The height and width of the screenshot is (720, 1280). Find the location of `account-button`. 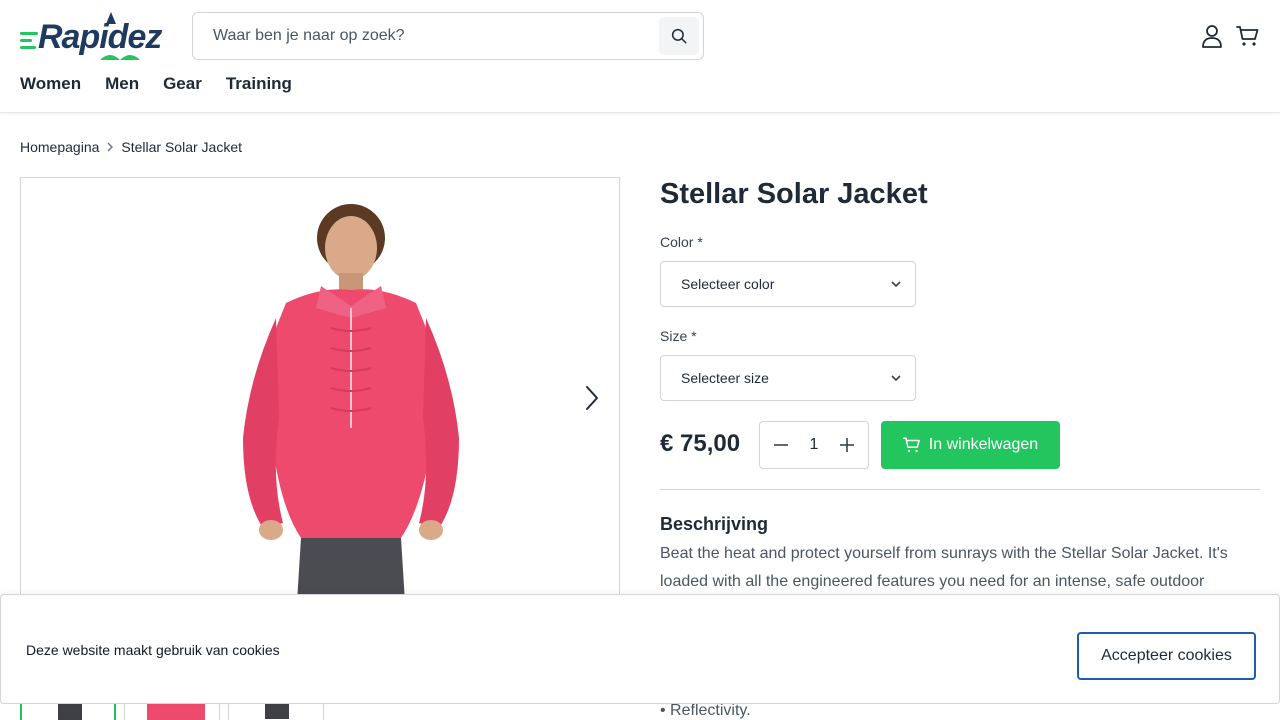

account-button is located at coordinates (1212, 36).